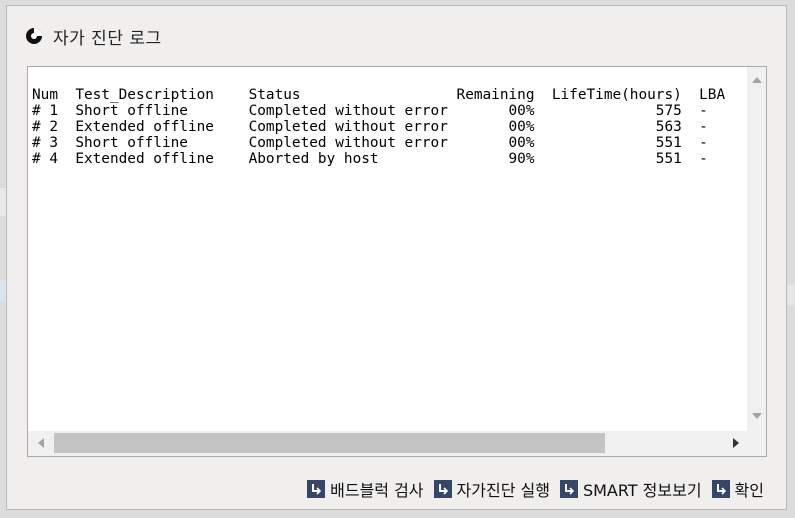 This screenshot has width=795, height=518. I want to click on scrollbar-corner, so click(756, 443).